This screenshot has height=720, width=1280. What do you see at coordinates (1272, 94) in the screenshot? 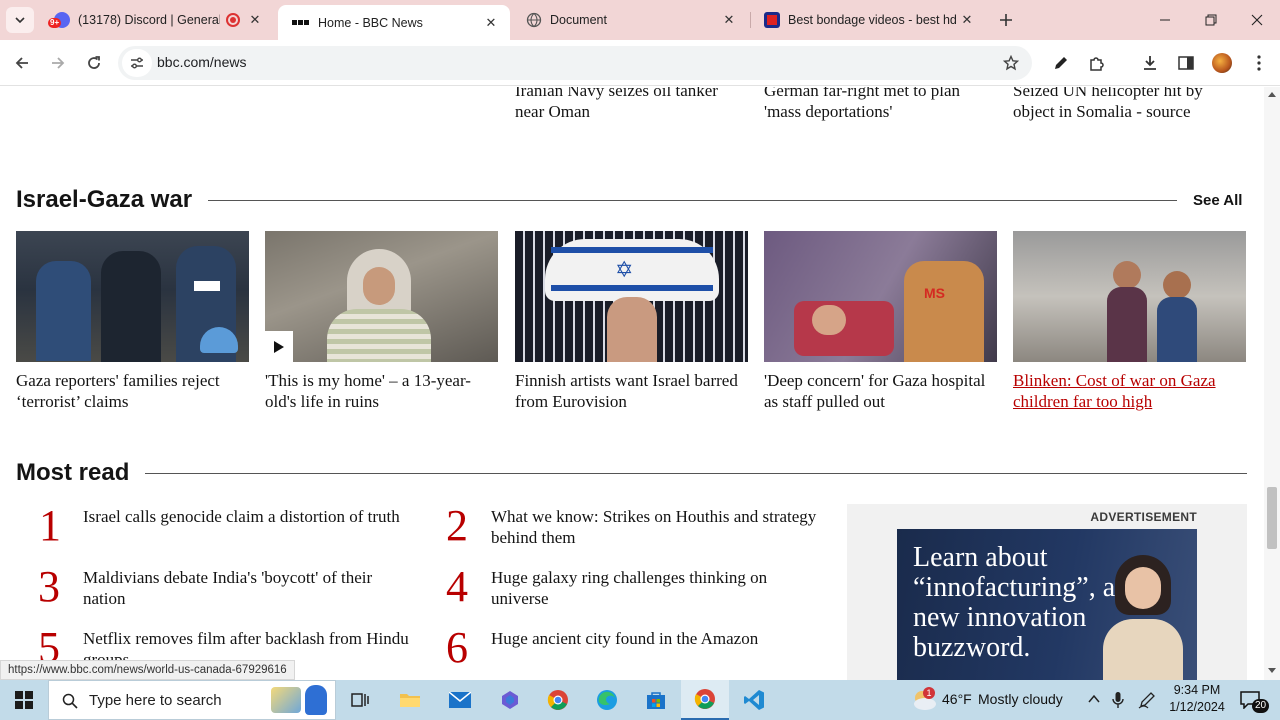
I see `scroll-up-arrow-icon` at bounding box center [1272, 94].